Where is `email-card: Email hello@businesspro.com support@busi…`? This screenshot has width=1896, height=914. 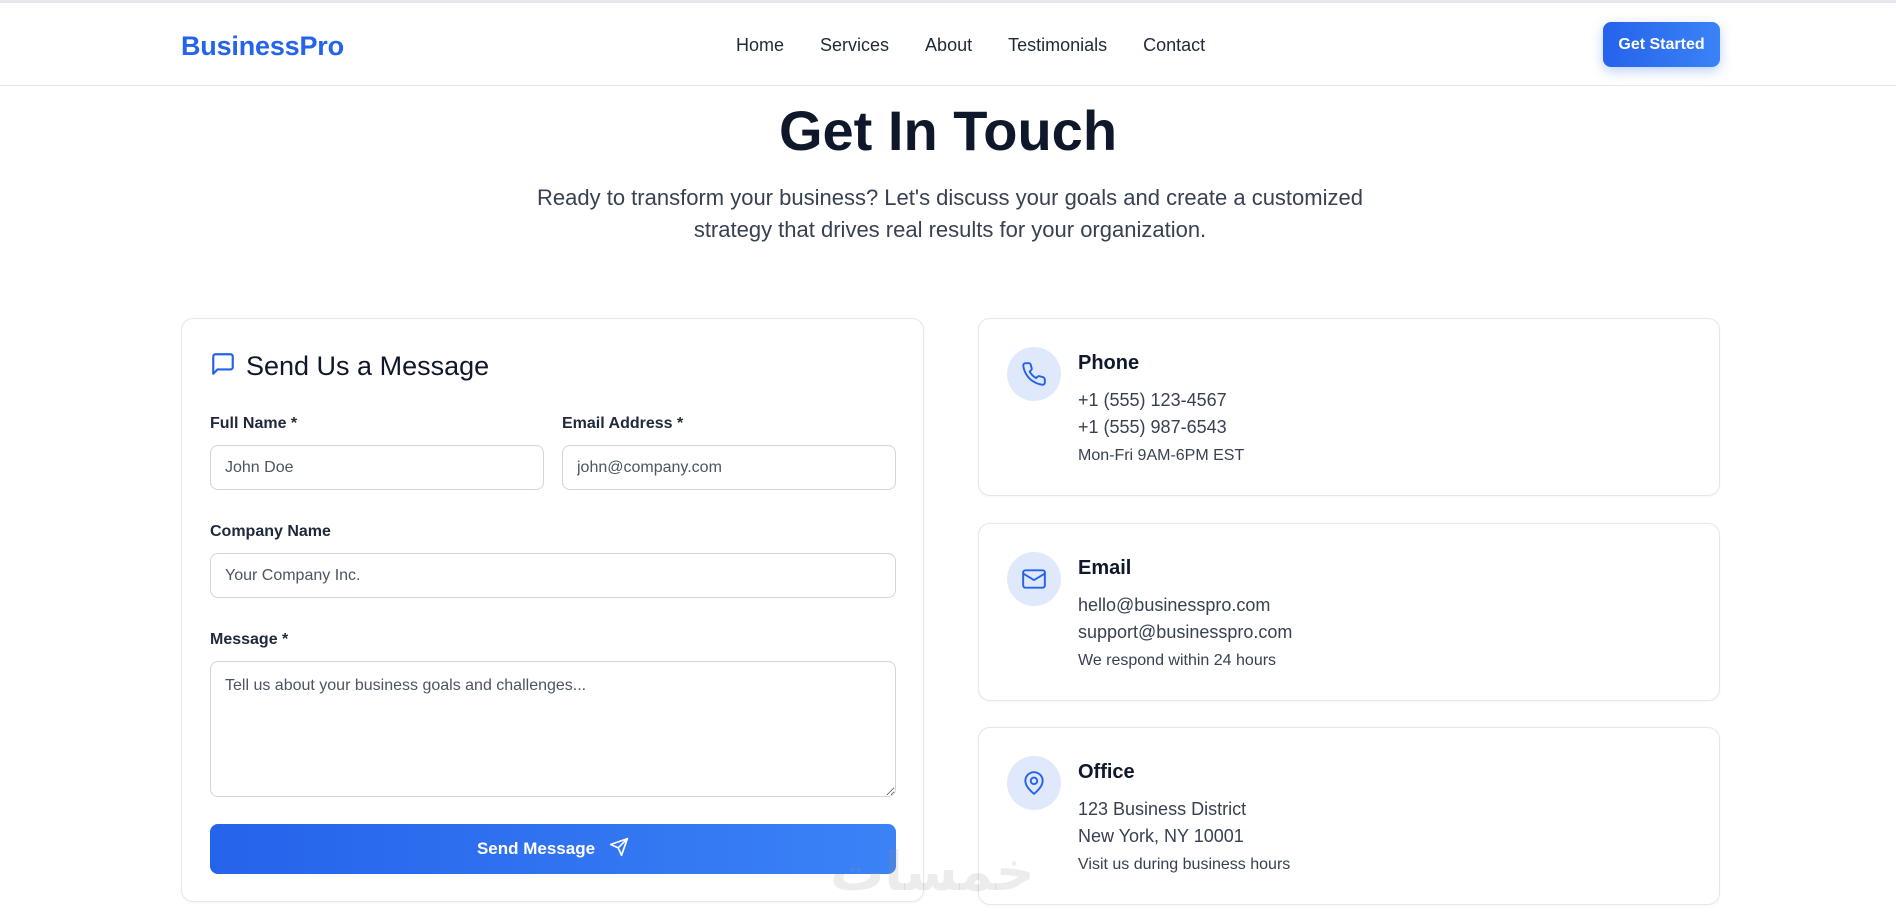
email-card: Email hello@businesspro.com support@busi… is located at coordinates (1349, 612).